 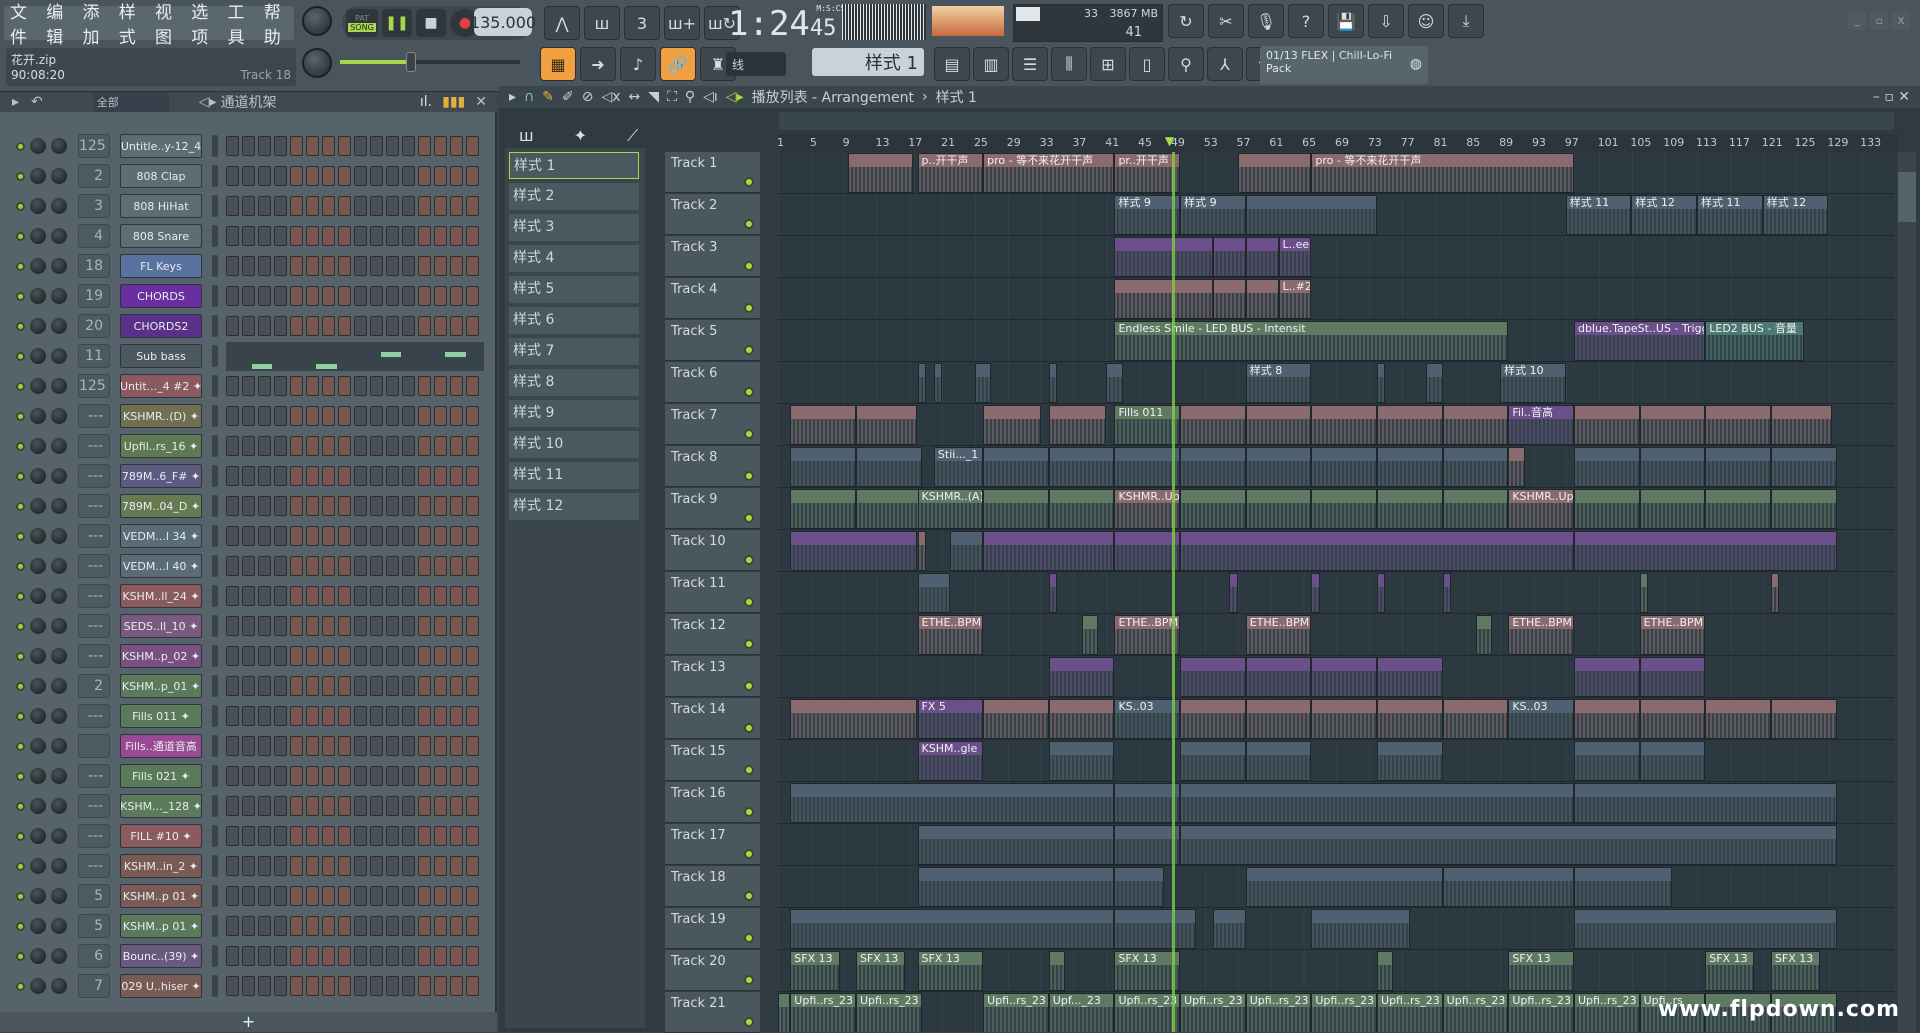 I want to click on pattern-item: 样式 4, so click(x=574, y=258).